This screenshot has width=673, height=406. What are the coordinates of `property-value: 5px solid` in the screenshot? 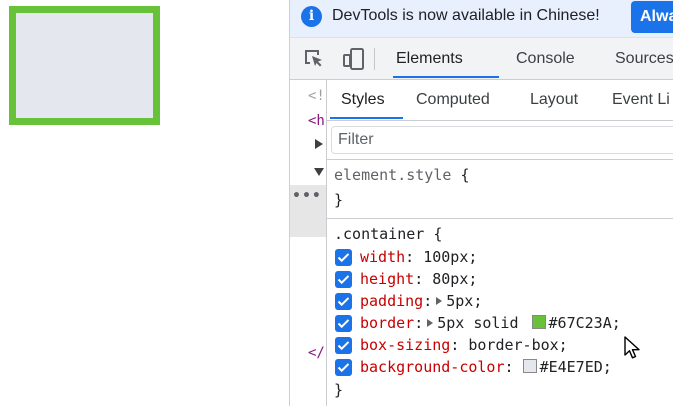 It's located at (482, 323).